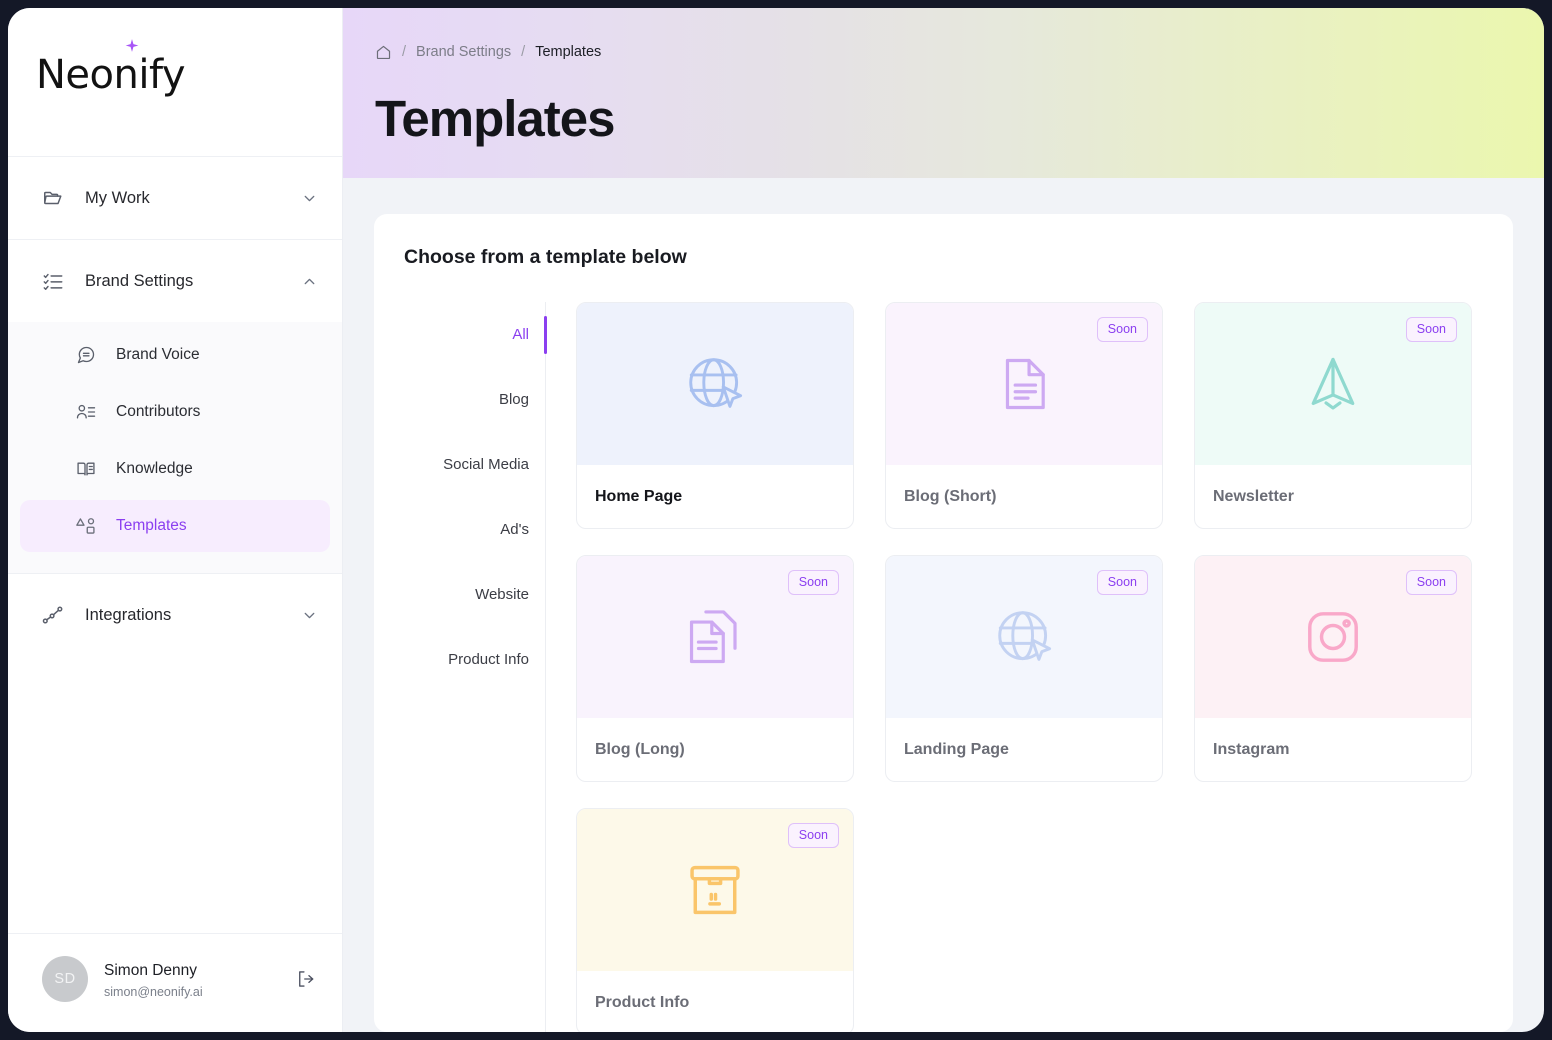 This screenshot has width=1552, height=1040. What do you see at coordinates (128, 614) in the screenshot?
I see `sidebar-item-label: Integrations` at bounding box center [128, 614].